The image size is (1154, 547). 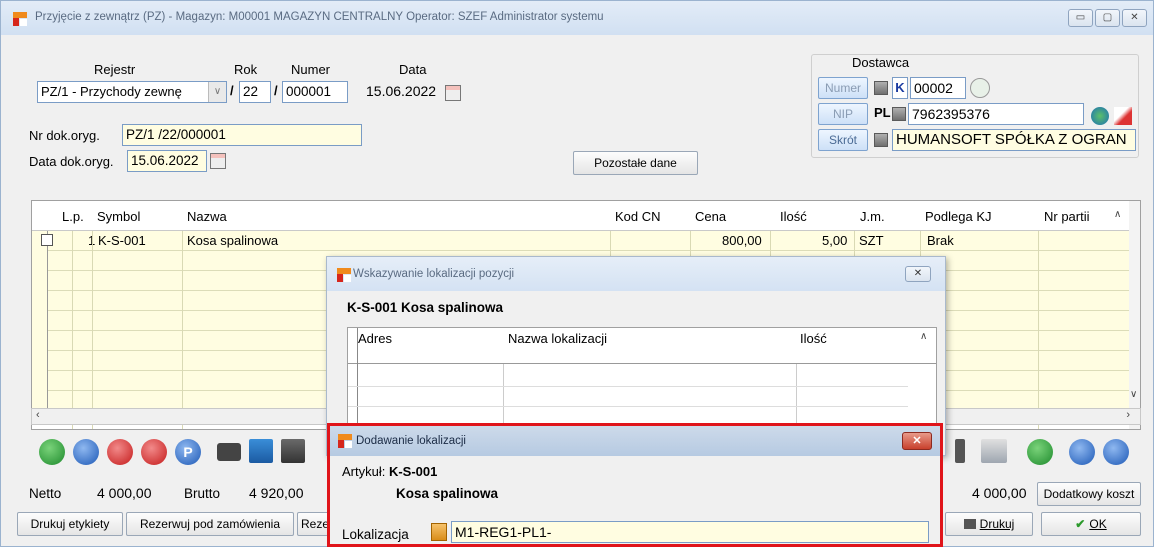 What do you see at coordinates (401, 91) in the screenshot?
I see `data-value: 15.06.2022` at bounding box center [401, 91].